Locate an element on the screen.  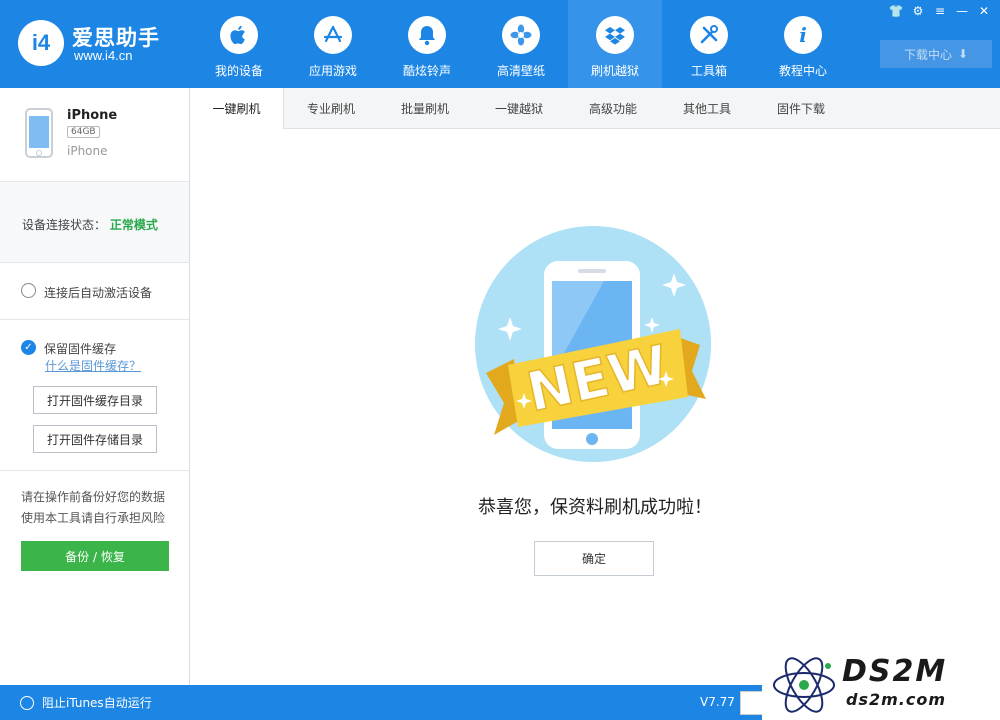
keep-cache-label: 保留固件缓存 is located at coordinates (80, 348).